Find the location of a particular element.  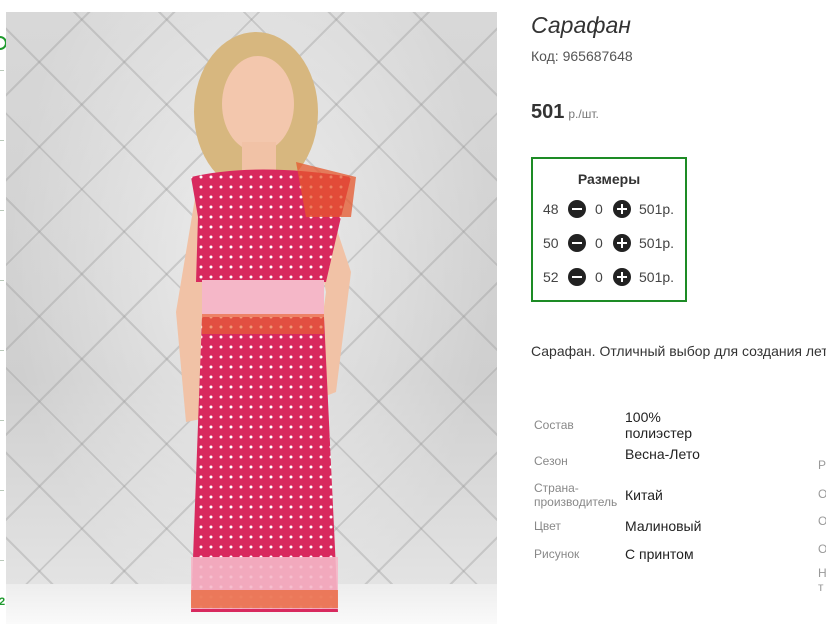

size-row: 48 0 501р. is located at coordinates (611, 210).